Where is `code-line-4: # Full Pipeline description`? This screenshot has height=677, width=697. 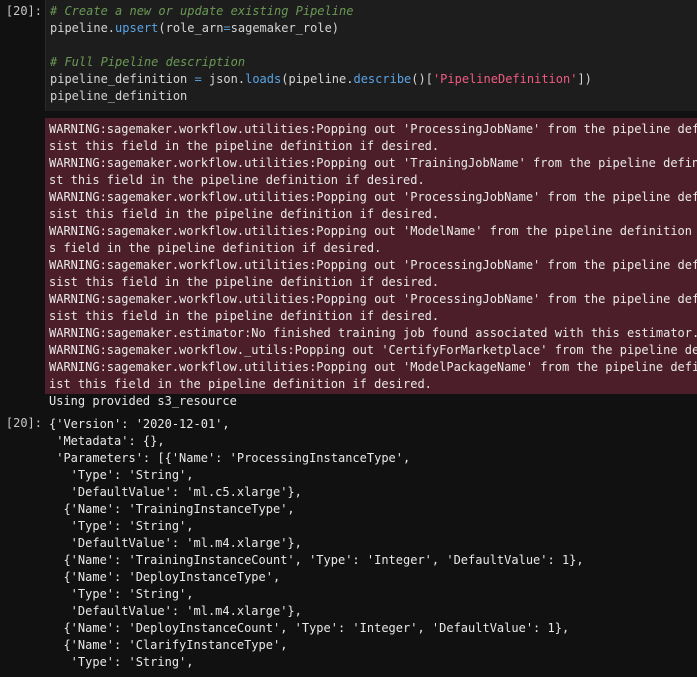 code-line-4: # Full Pipeline description is located at coordinates (148, 62).